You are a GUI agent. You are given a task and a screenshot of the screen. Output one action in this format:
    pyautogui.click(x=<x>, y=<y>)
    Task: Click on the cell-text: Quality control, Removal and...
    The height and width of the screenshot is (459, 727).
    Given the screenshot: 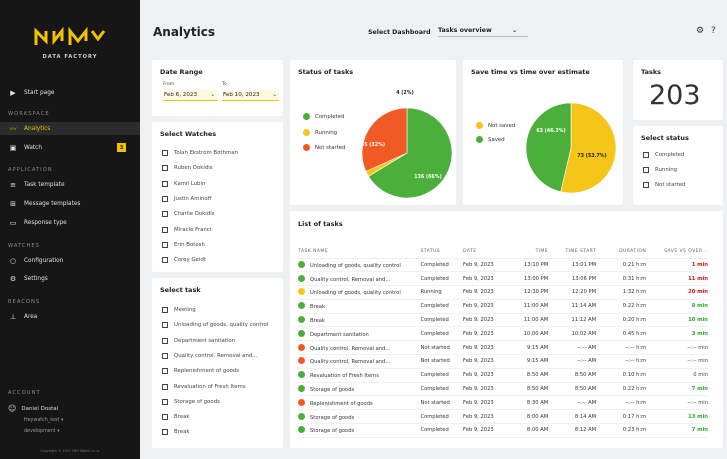 What is the action you would take?
    pyautogui.click(x=350, y=279)
    